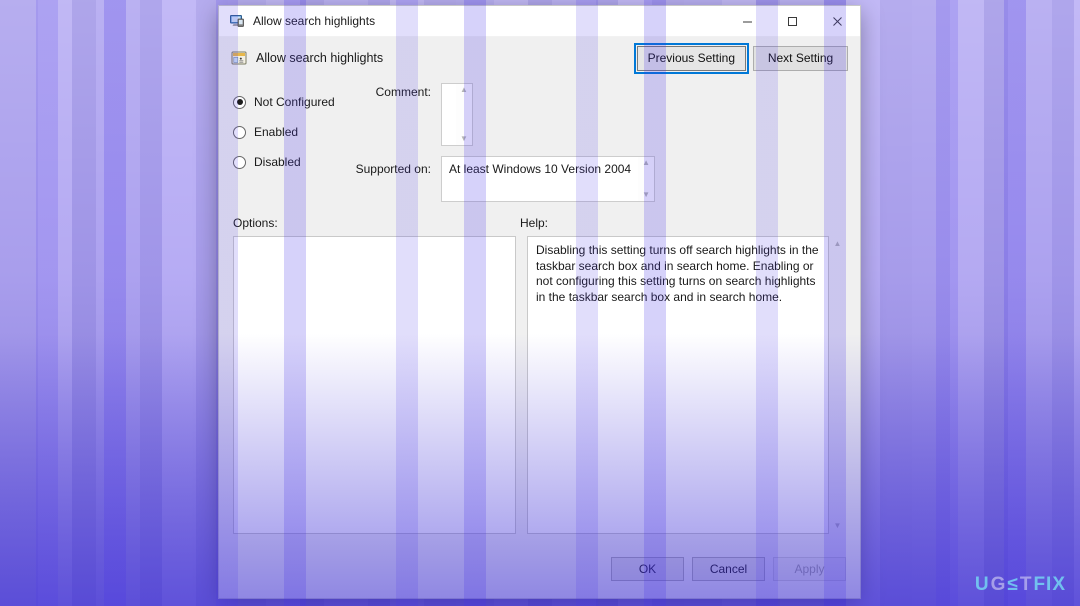  Describe the element at coordinates (691, 58) in the screenshot. I see `previous-setting-button: Previous Setting` at that location.